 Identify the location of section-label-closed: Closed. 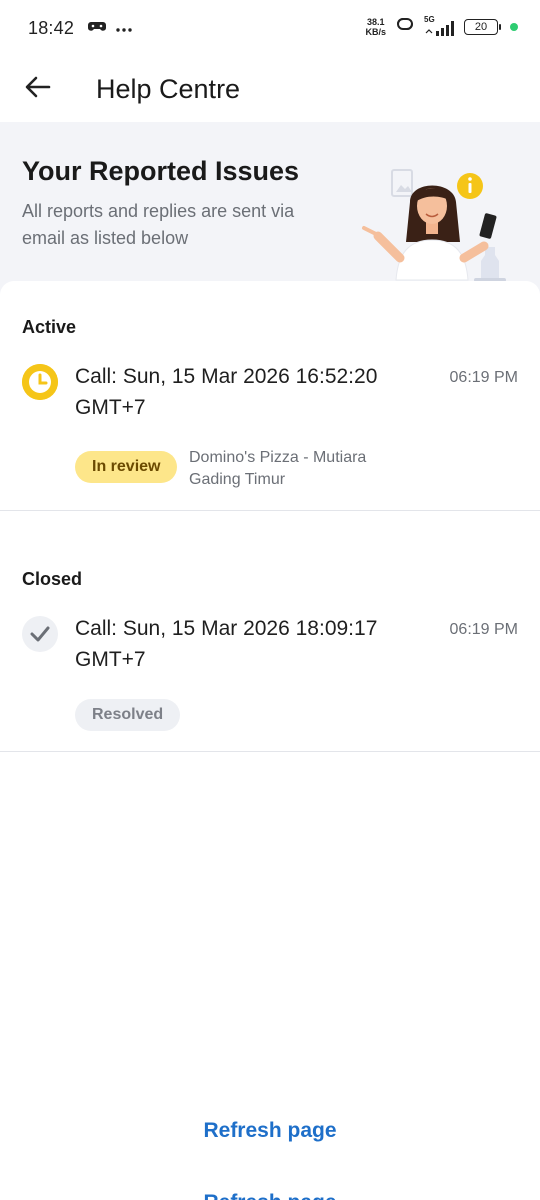
(52, 579).